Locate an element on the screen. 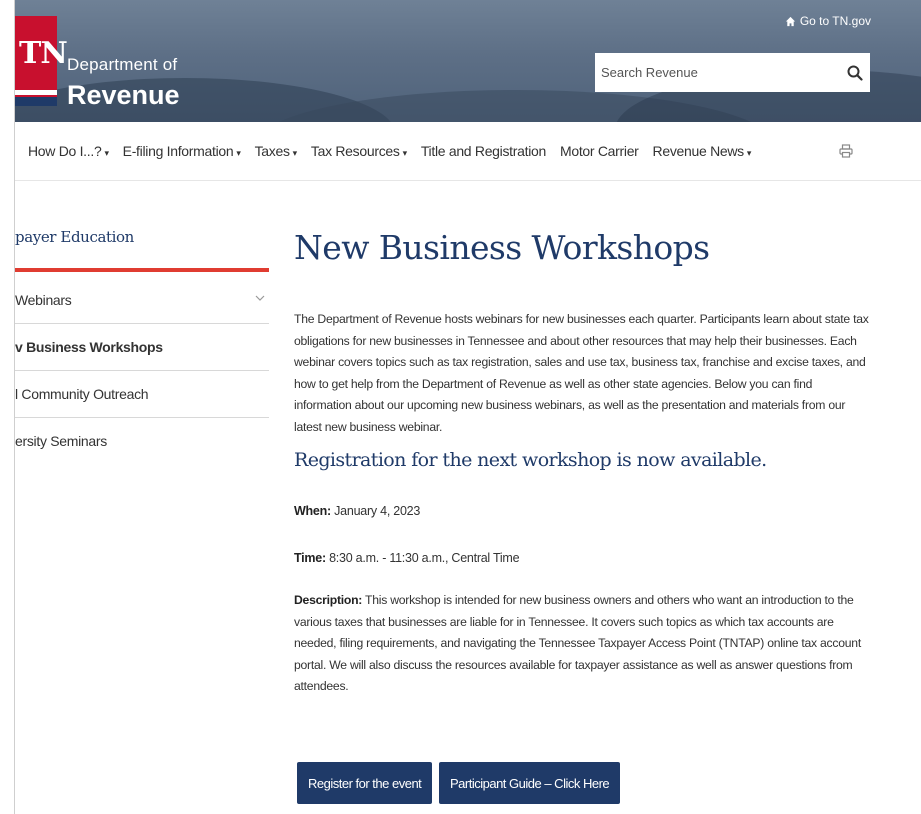  logo-white-stripe is located at coordinates (36, 92).